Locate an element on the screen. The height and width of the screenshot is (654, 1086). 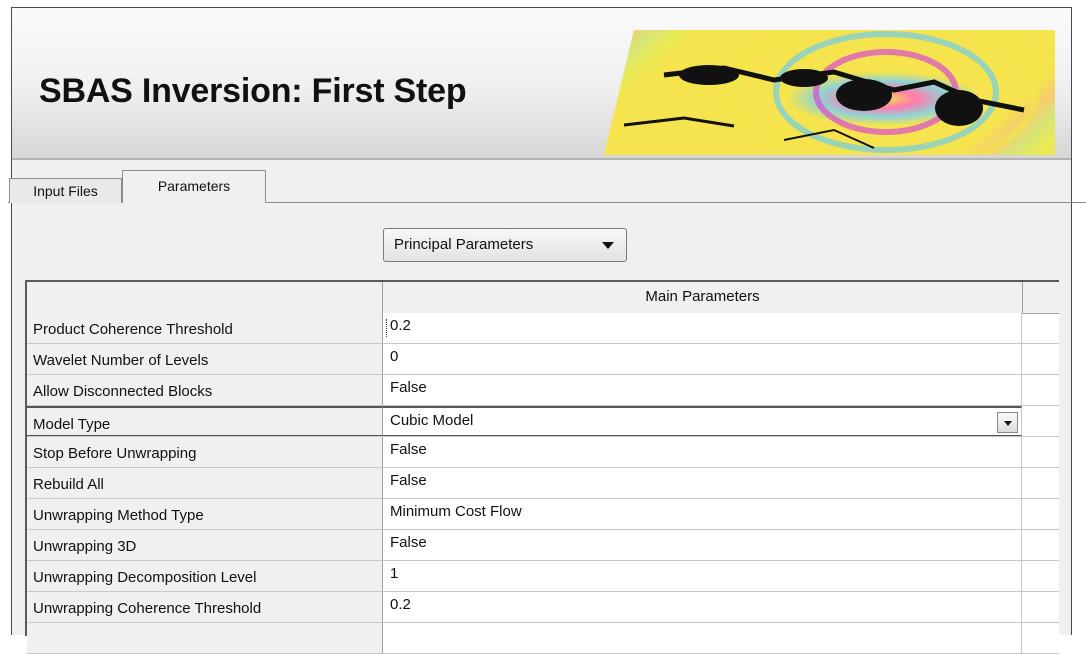
param-value: Minimum Cost Flow is located at coordinates (702, 514).